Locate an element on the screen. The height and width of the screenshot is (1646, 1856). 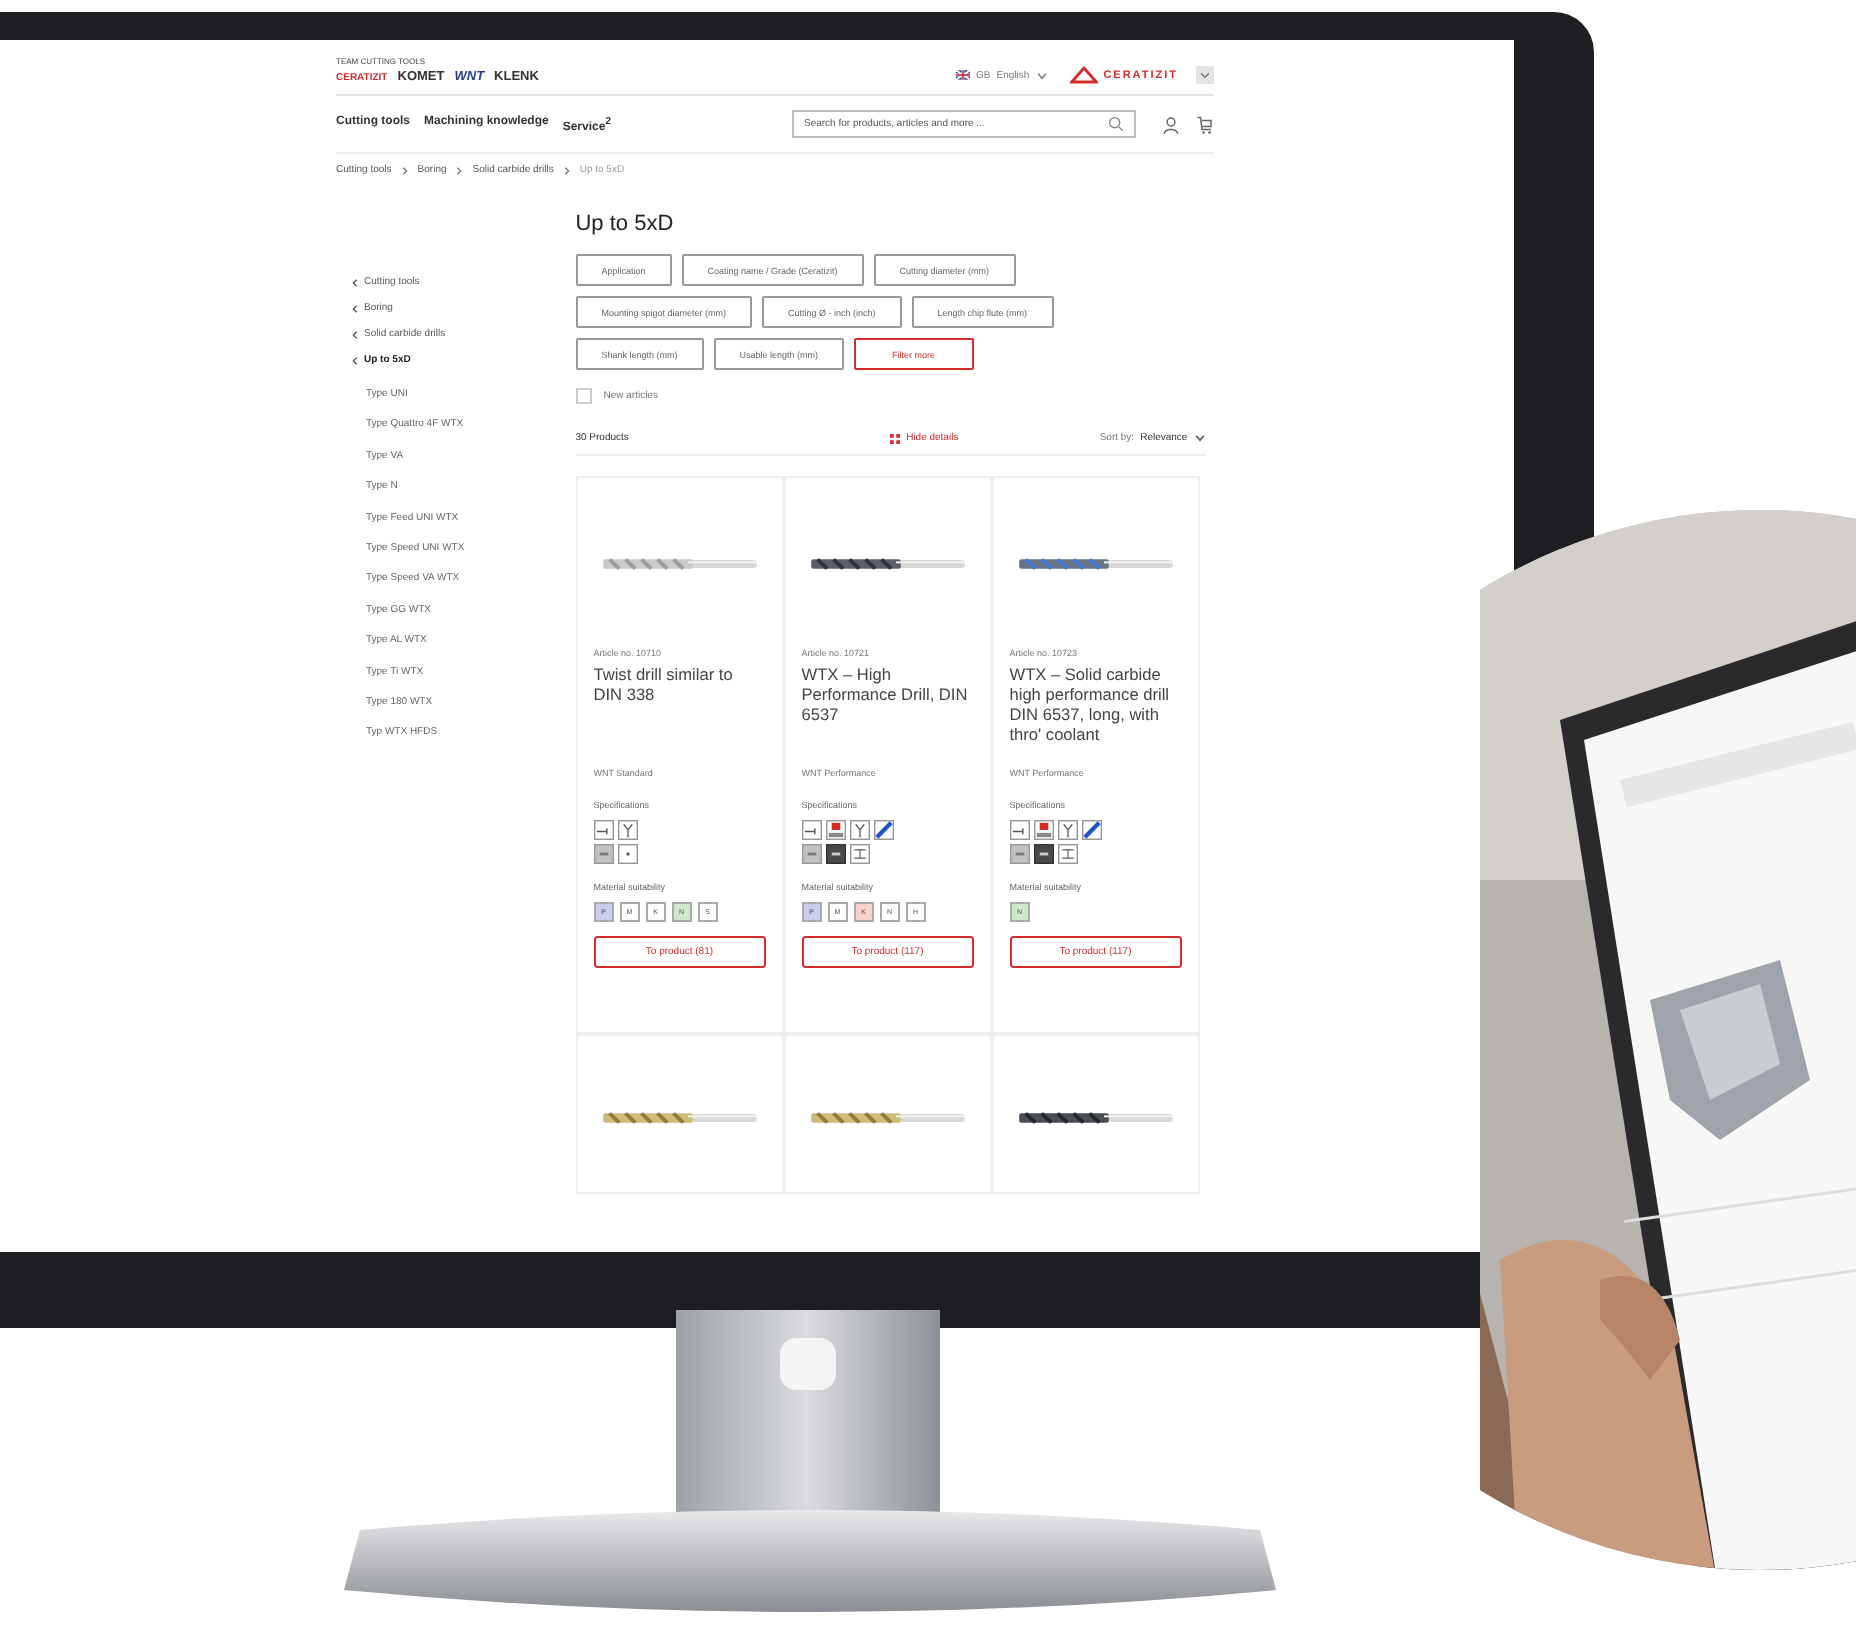
search-icon is located at coordinates (1116, 124).